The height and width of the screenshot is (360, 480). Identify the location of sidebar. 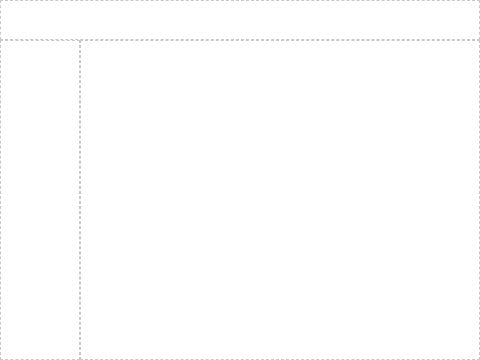
(40, 200).